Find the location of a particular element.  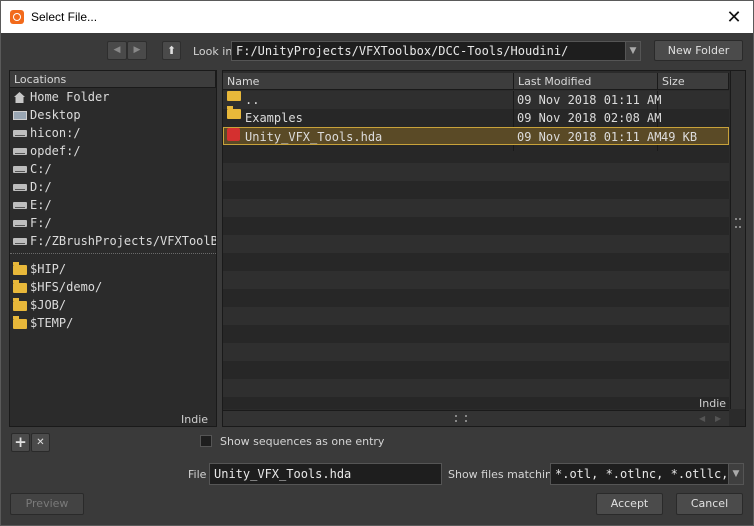

bookmark-job: $JOB/ is located at coordinates (113, 305).